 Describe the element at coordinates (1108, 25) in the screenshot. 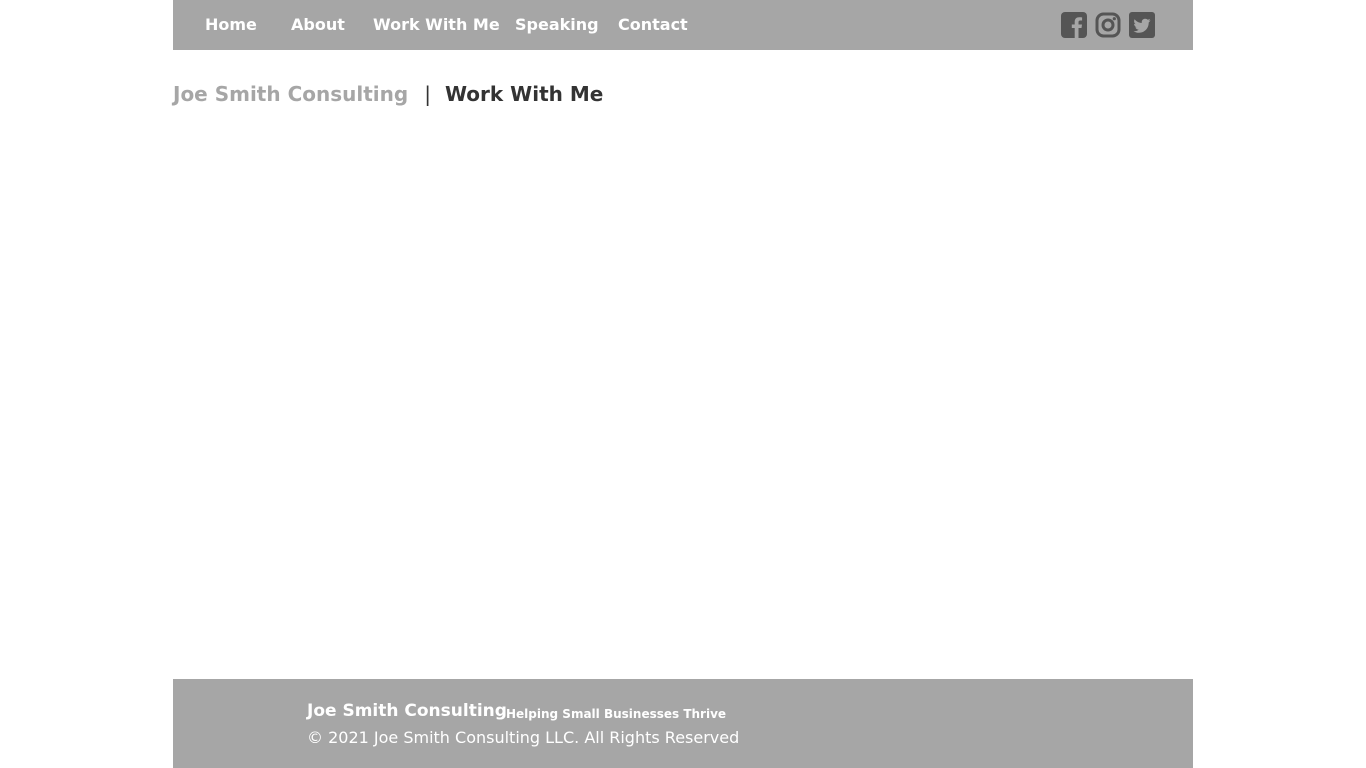

I see `instagram-icon` at that location.